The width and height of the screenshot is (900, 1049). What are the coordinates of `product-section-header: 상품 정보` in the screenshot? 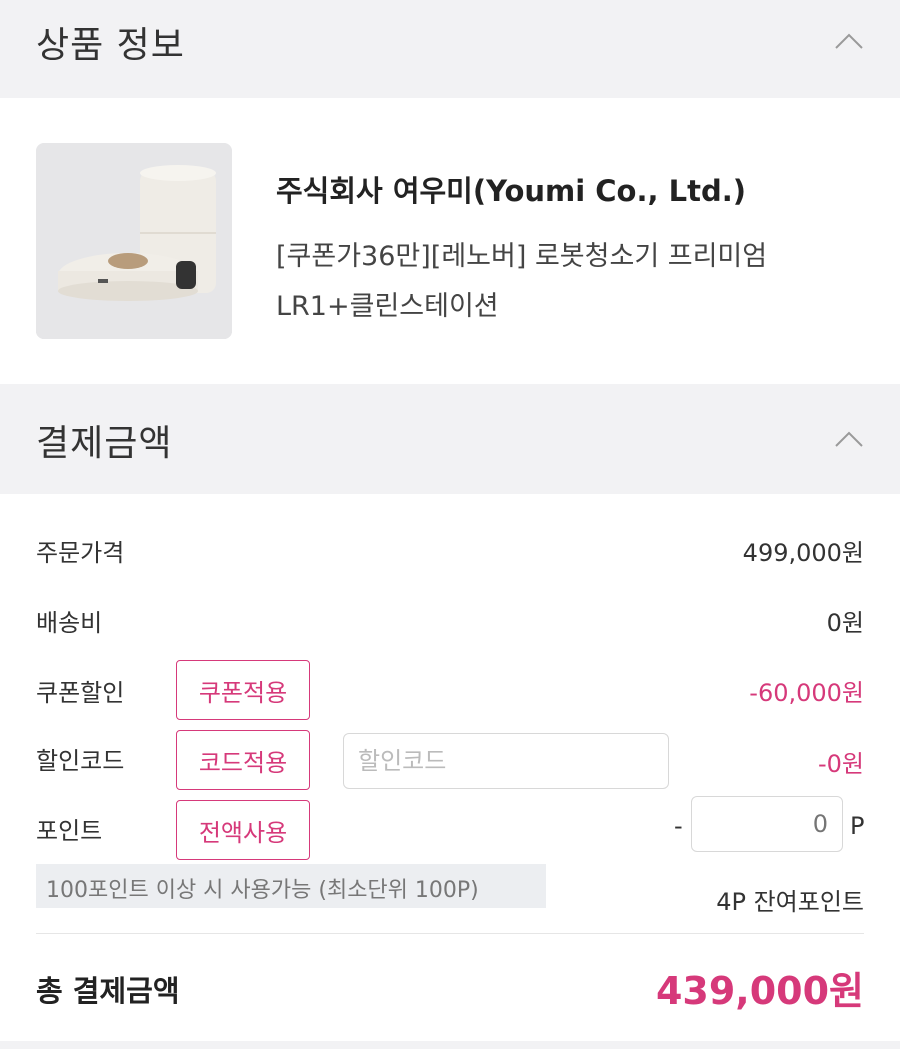 It's located at (450, 49).